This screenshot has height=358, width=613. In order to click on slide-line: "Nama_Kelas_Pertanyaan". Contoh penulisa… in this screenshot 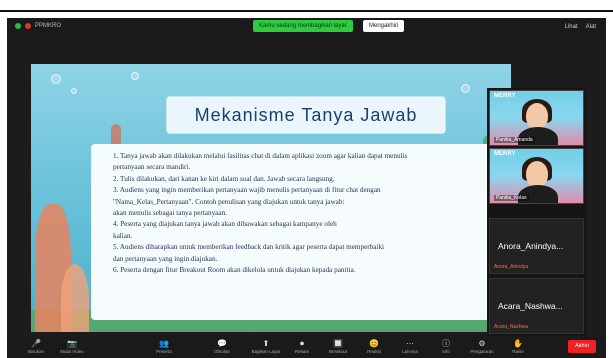, I will do `click(229, 201)`.